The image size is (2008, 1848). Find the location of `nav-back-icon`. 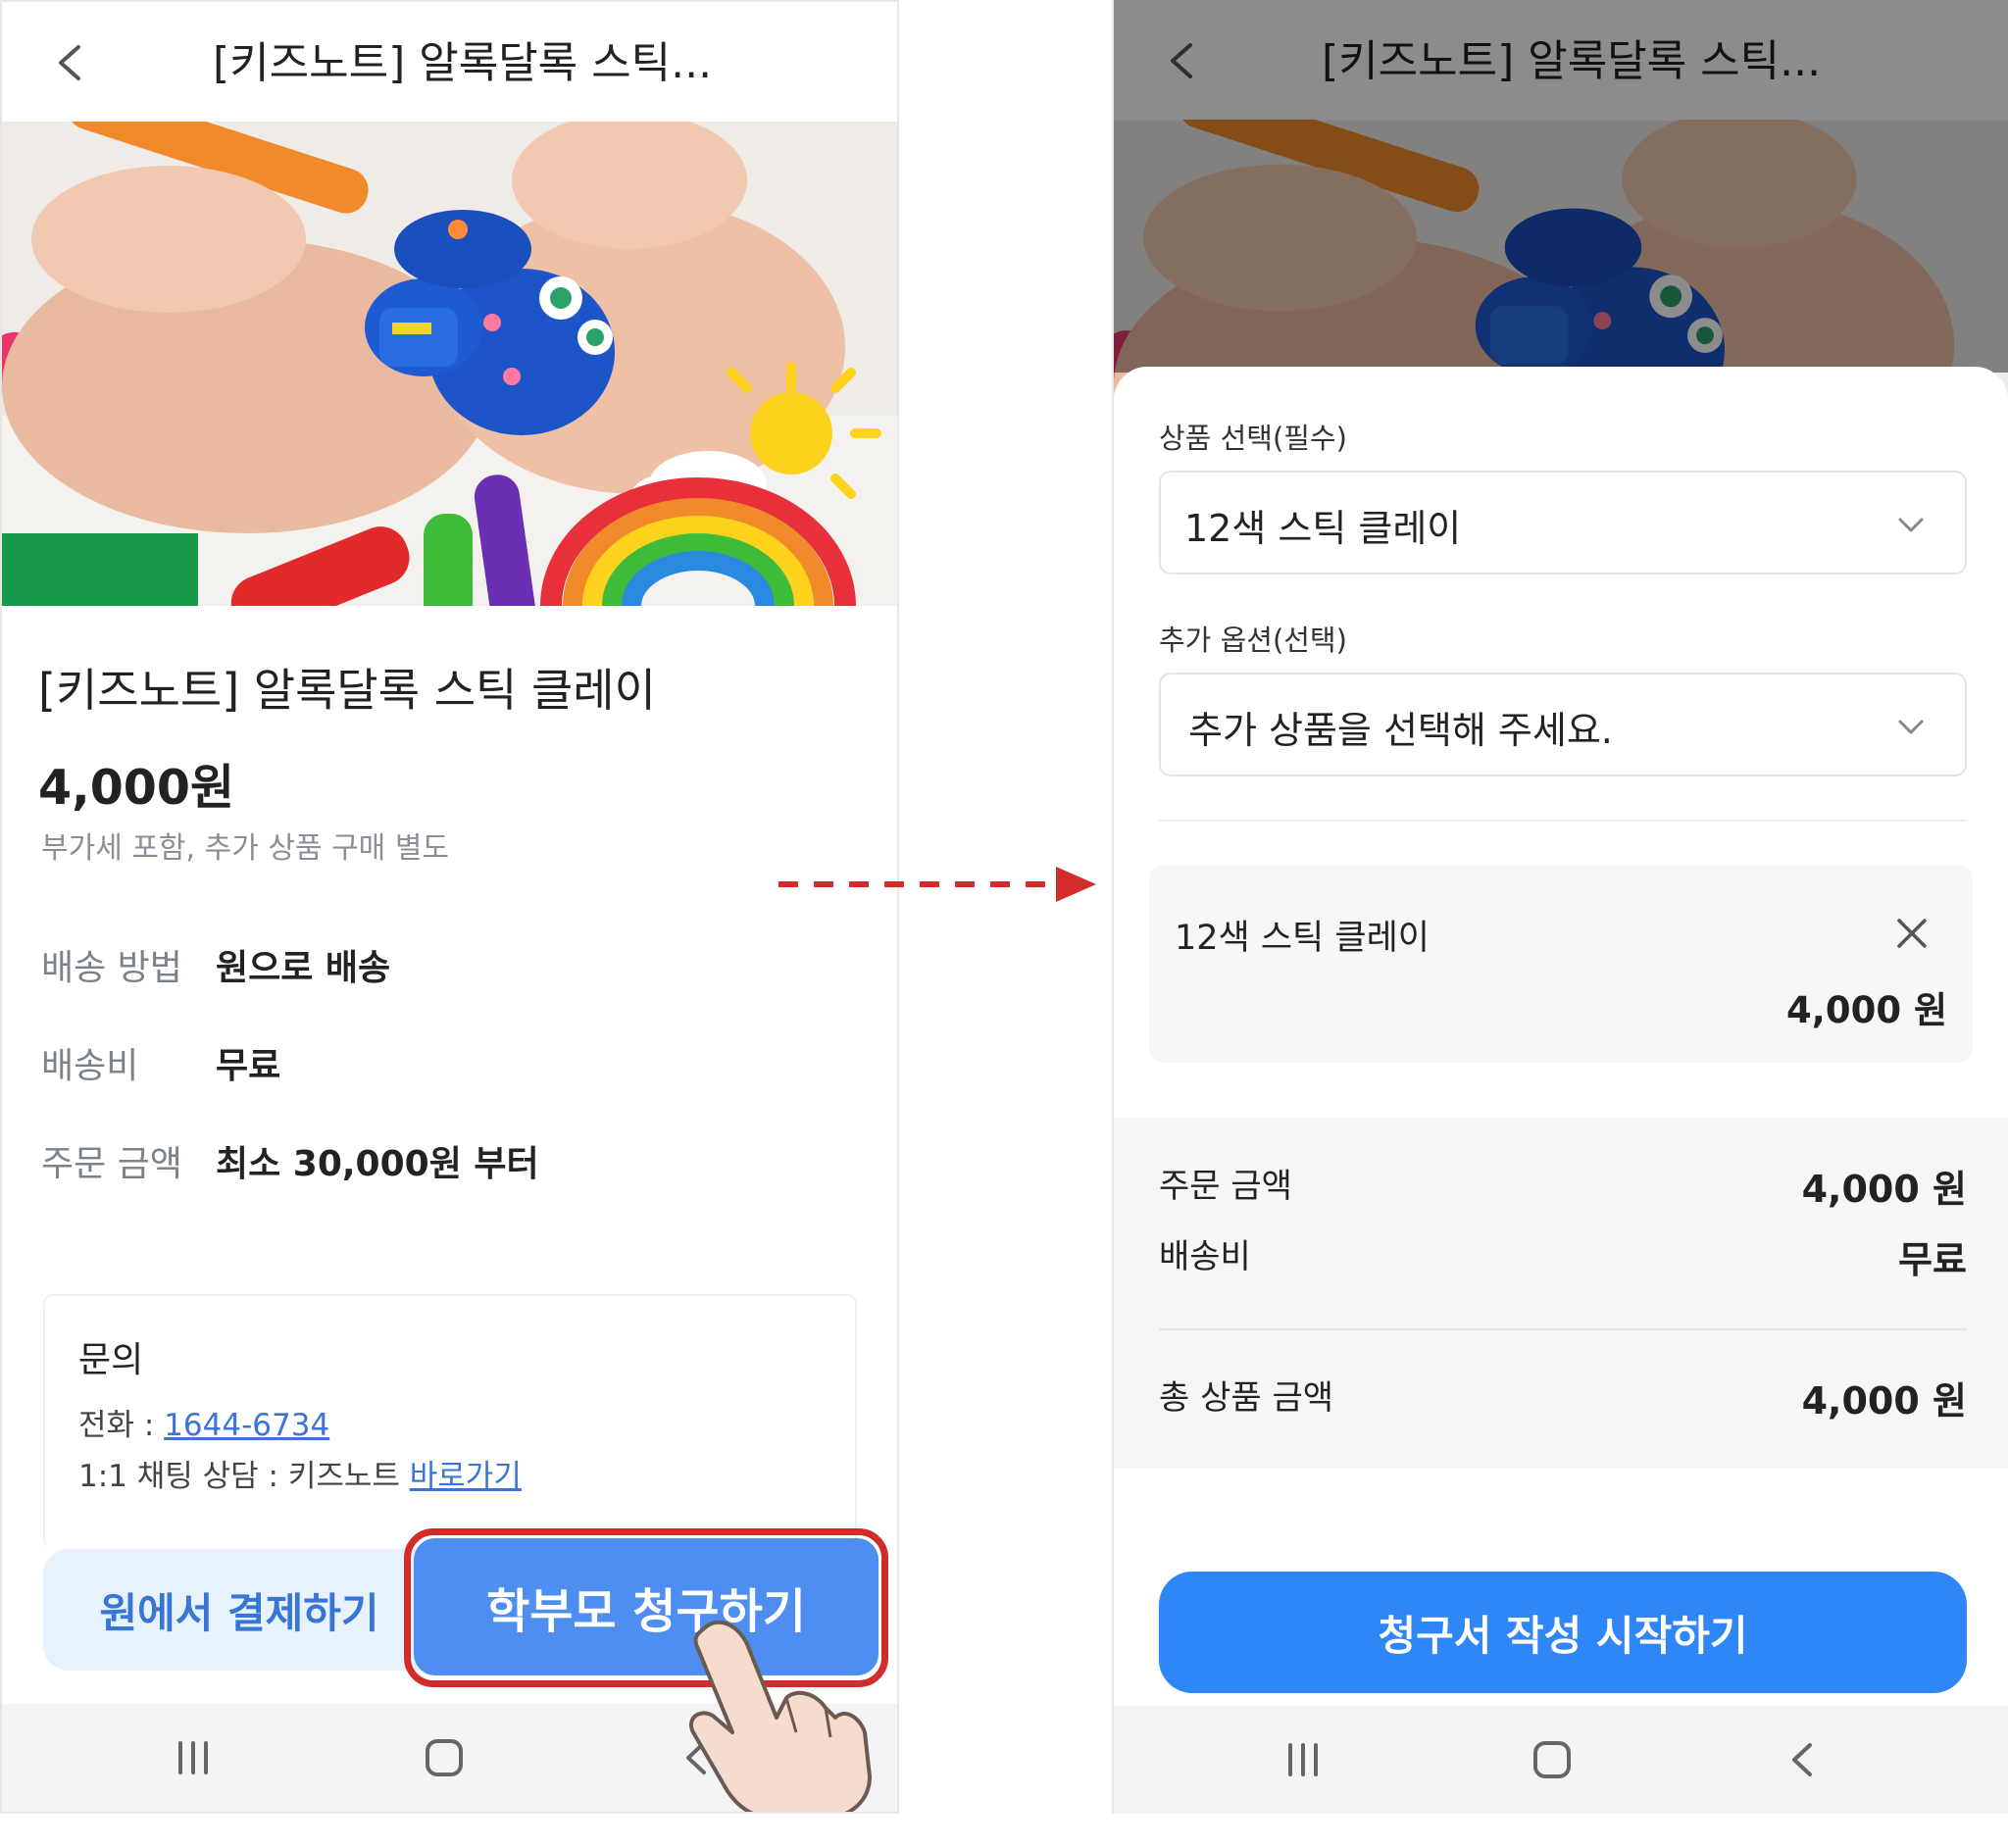

nav-back-icon is located at coordinates (1803, 1759).